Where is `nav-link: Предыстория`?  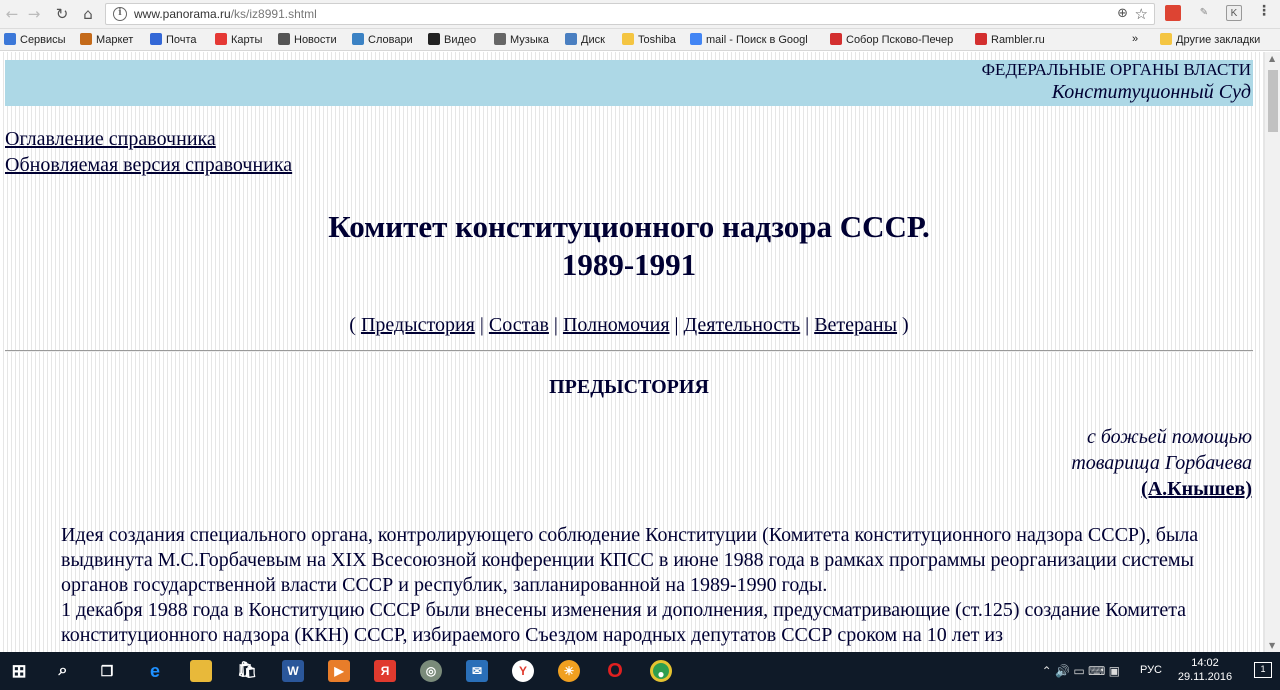 nav-link: Предыстория is located at coordinates (418, 325).